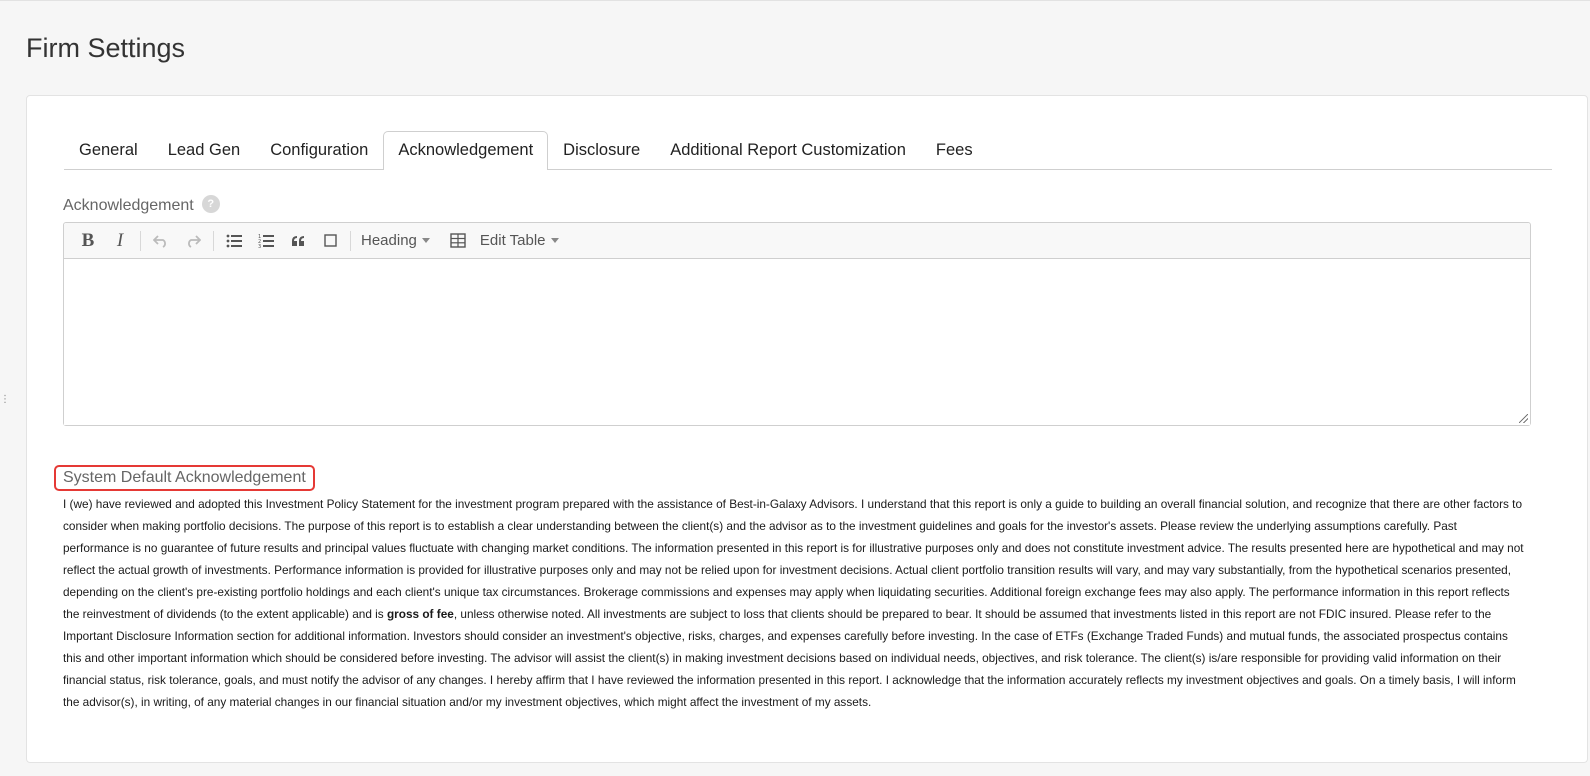  I want to click on help-icon: ?, so click(210, 204).